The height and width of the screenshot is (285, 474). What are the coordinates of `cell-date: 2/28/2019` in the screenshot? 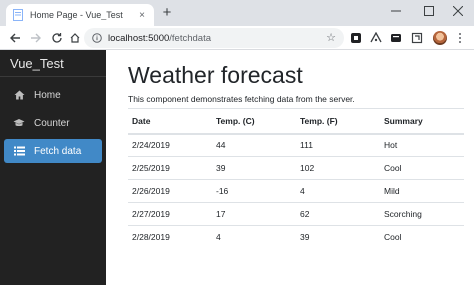 It's located at (170, 237).